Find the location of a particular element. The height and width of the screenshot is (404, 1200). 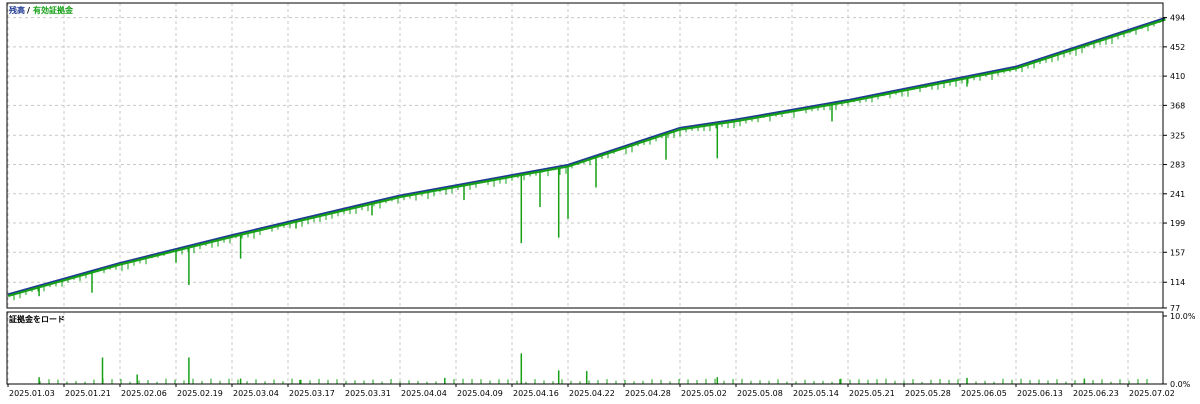

x-tick-label: 2025.05.08 is located at coordinates (760, 393).